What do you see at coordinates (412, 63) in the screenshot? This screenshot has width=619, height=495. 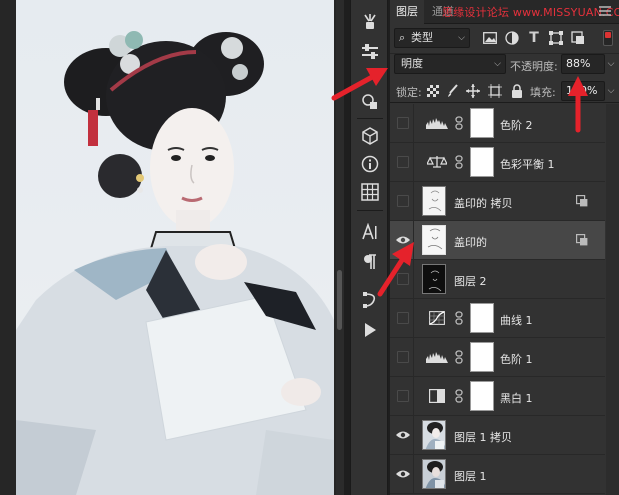 I see `blend-mode-value: 明度` at bounding box center [412, 63].